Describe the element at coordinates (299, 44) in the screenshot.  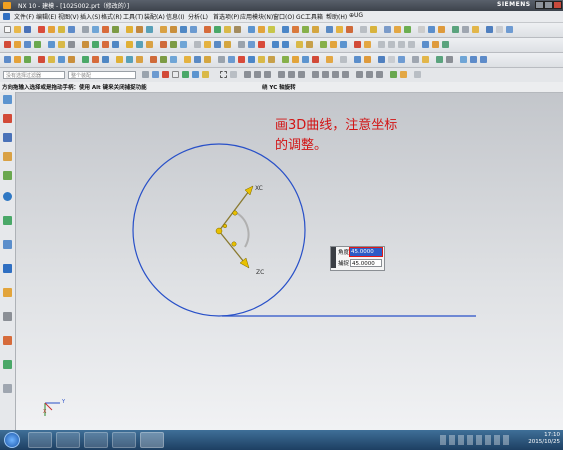
I see `copy-icon` at that location.